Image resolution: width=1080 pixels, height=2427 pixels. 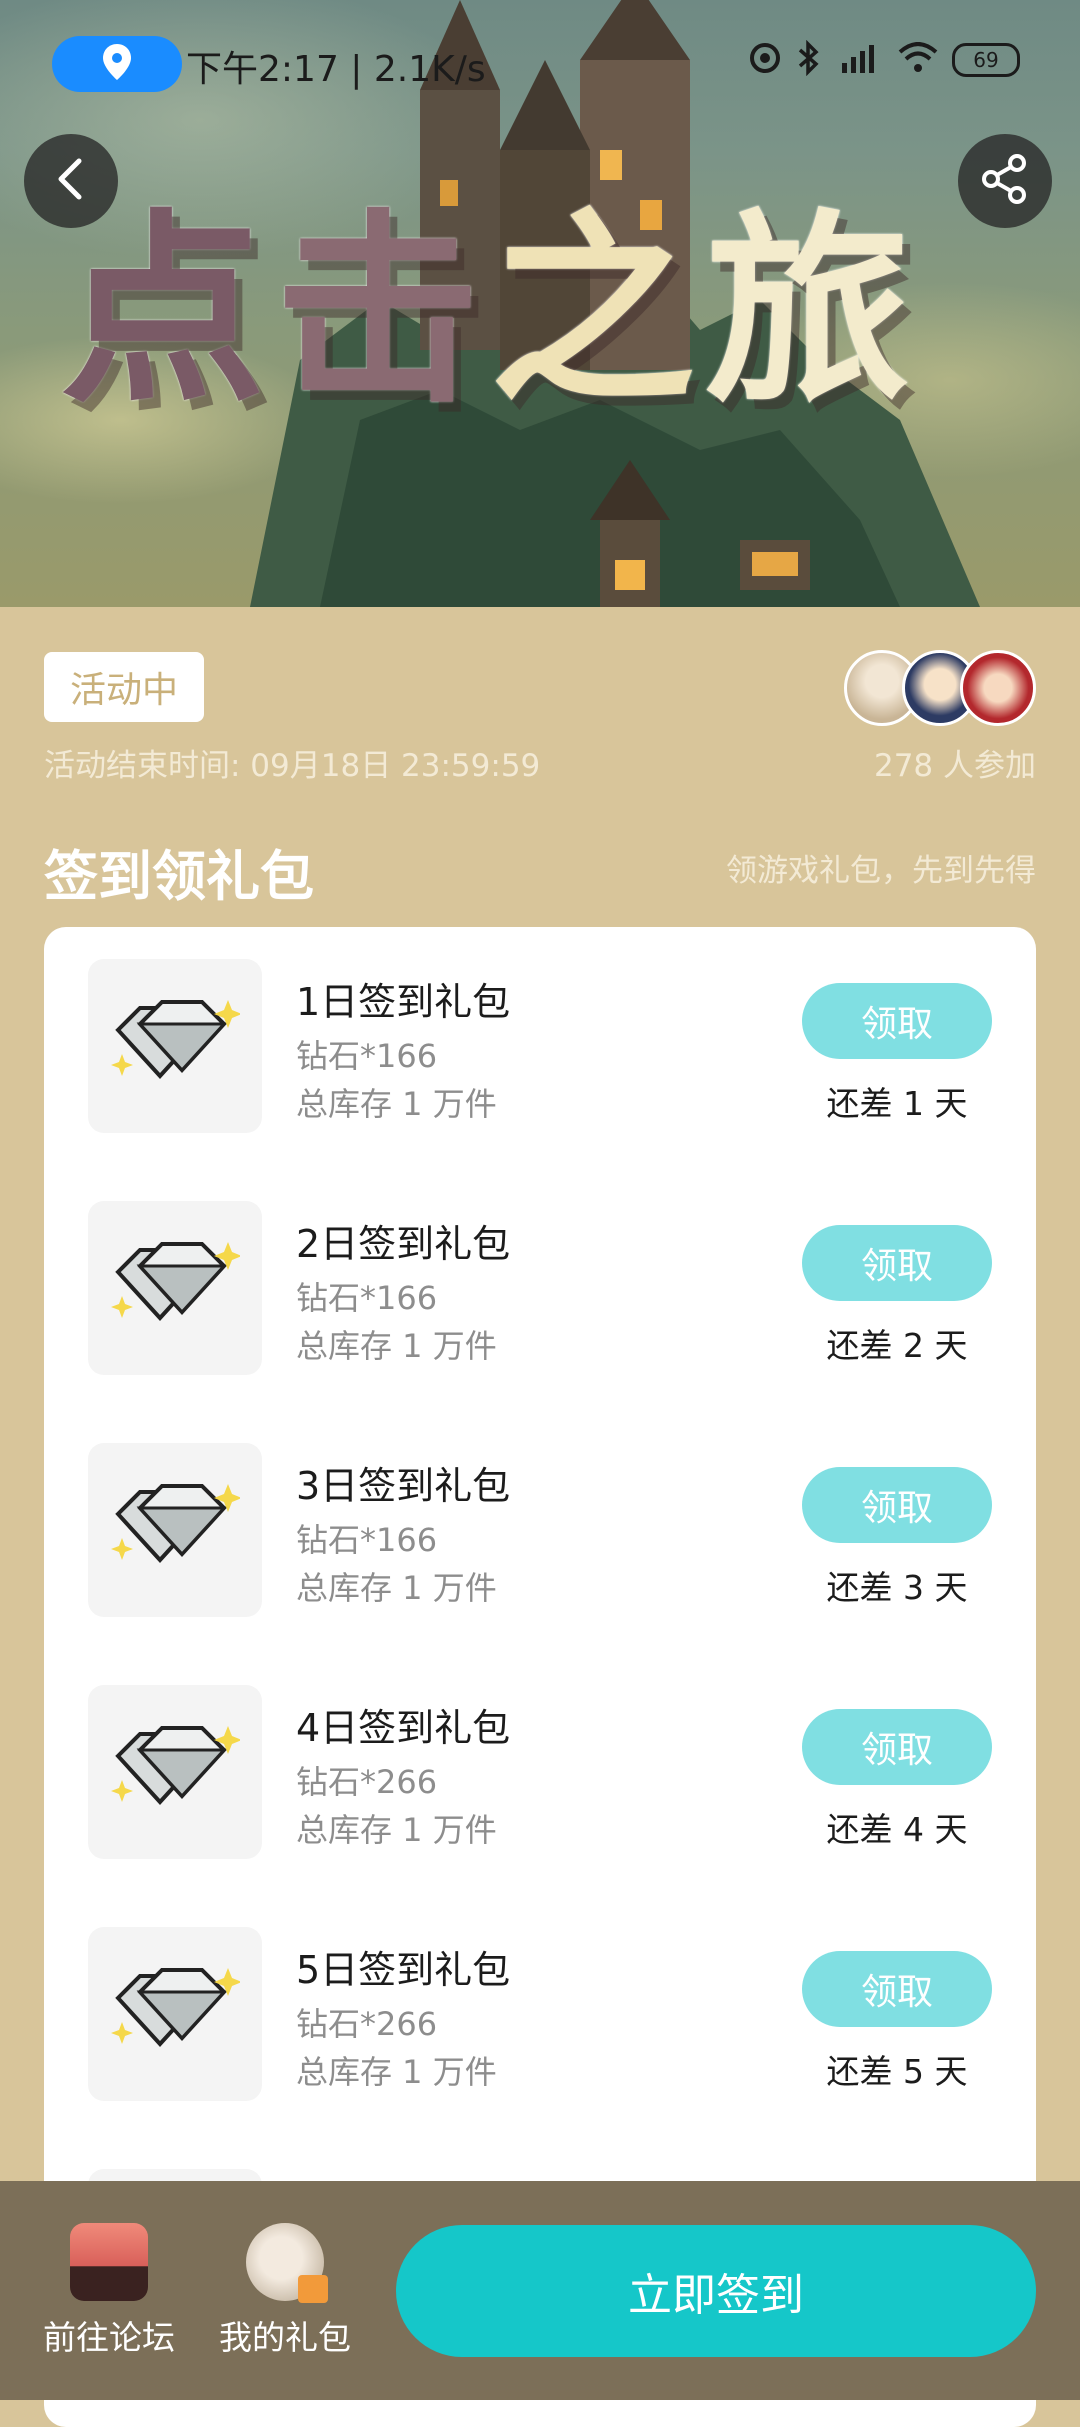 I want to click on status-icons: 69, so click(x=884, y=59).